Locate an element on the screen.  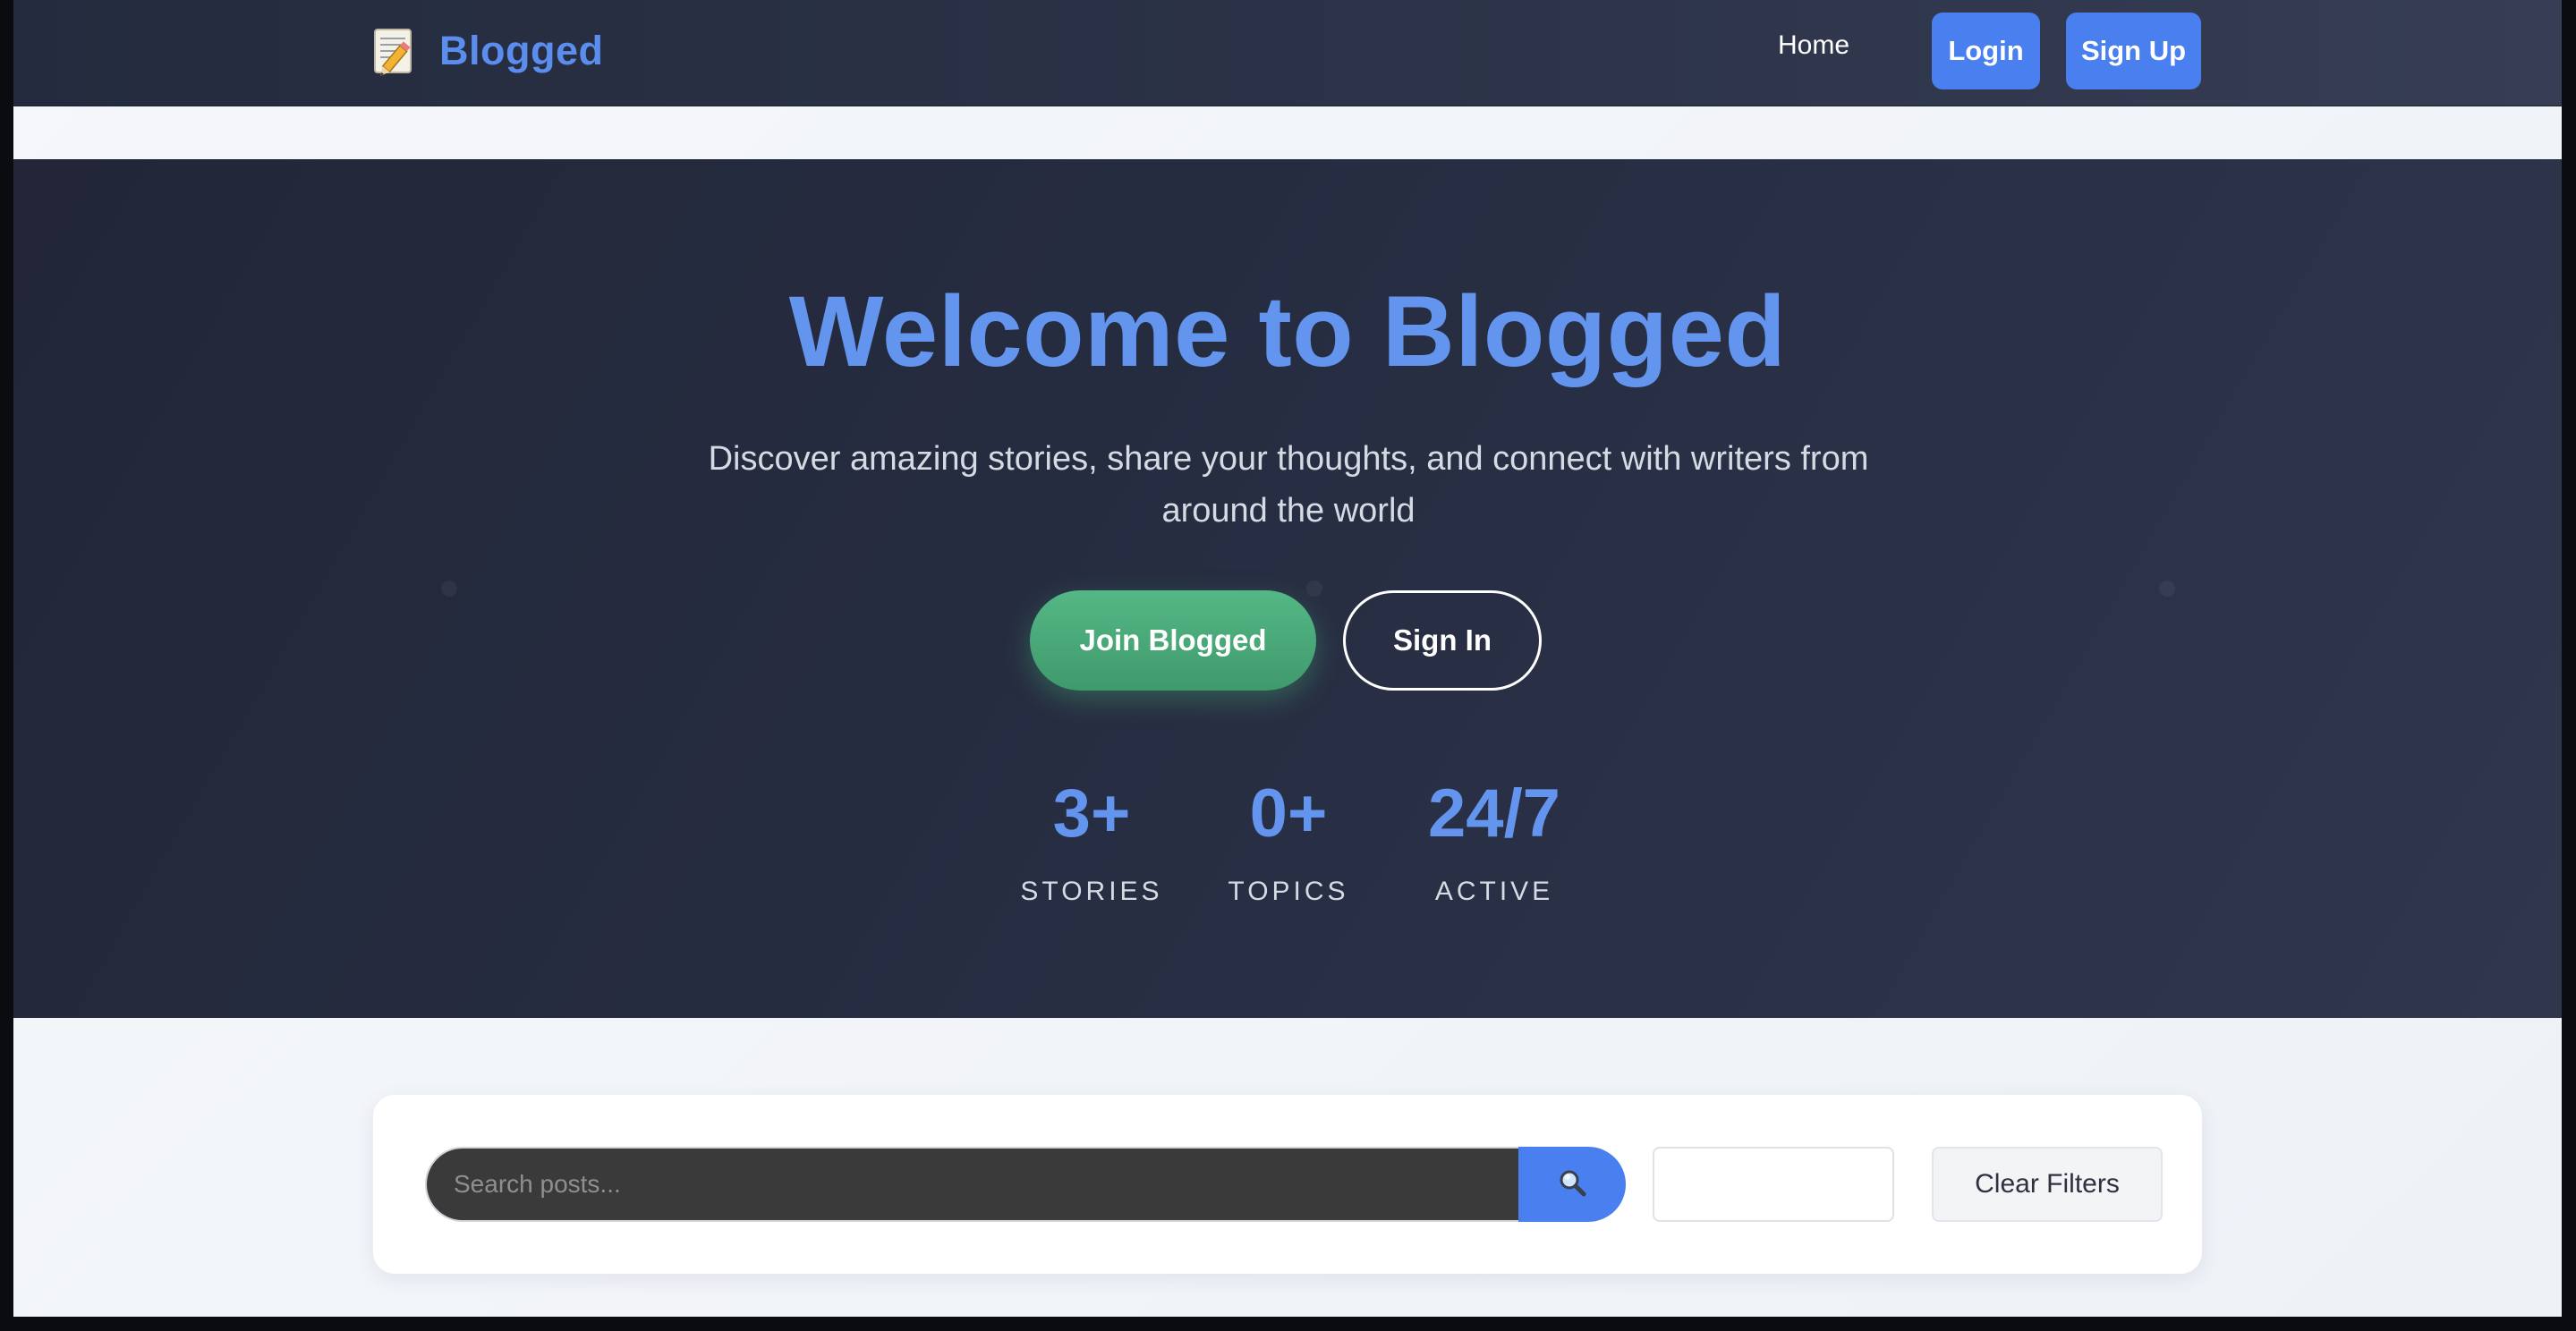
sign-in-button: Sign In is located at coordinates (1442, 641).